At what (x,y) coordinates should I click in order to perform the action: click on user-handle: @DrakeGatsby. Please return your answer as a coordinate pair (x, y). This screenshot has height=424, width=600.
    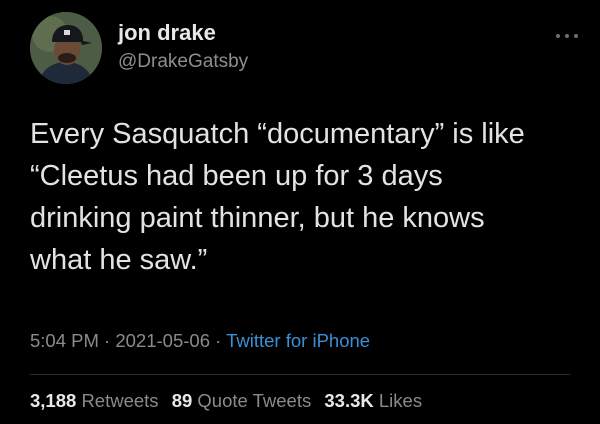
    Looking at the image, I should click on (183, 62).